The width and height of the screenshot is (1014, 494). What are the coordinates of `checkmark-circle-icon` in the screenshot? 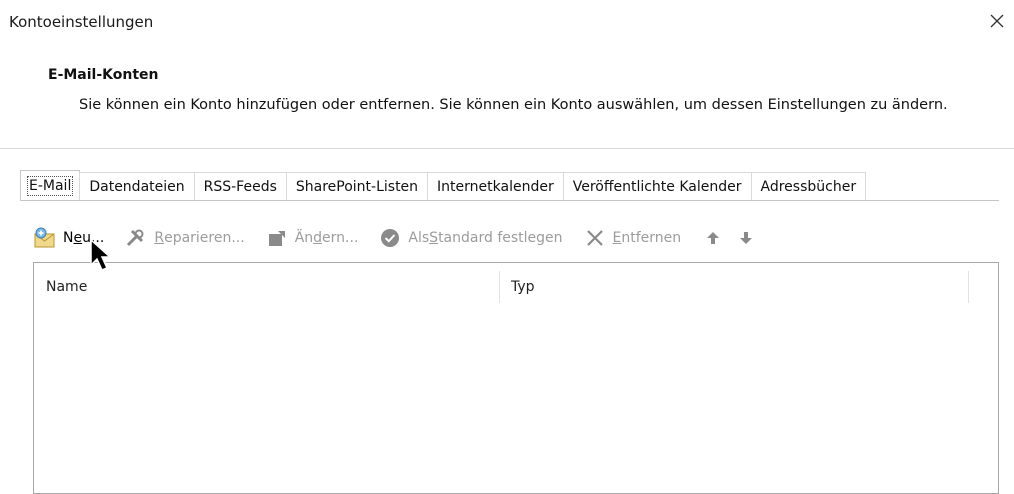 It's located at (390, 238).